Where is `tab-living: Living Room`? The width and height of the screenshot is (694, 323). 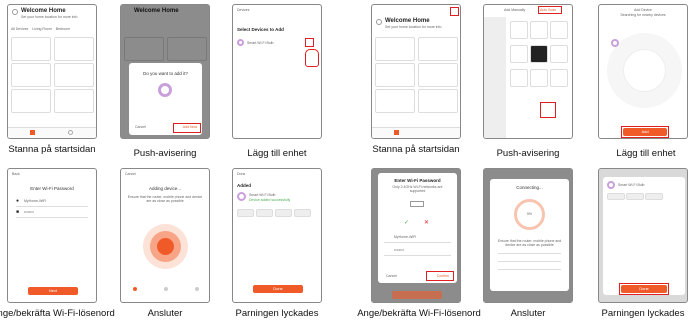
tab-living: Living Room is located at coordinates (41, 29).